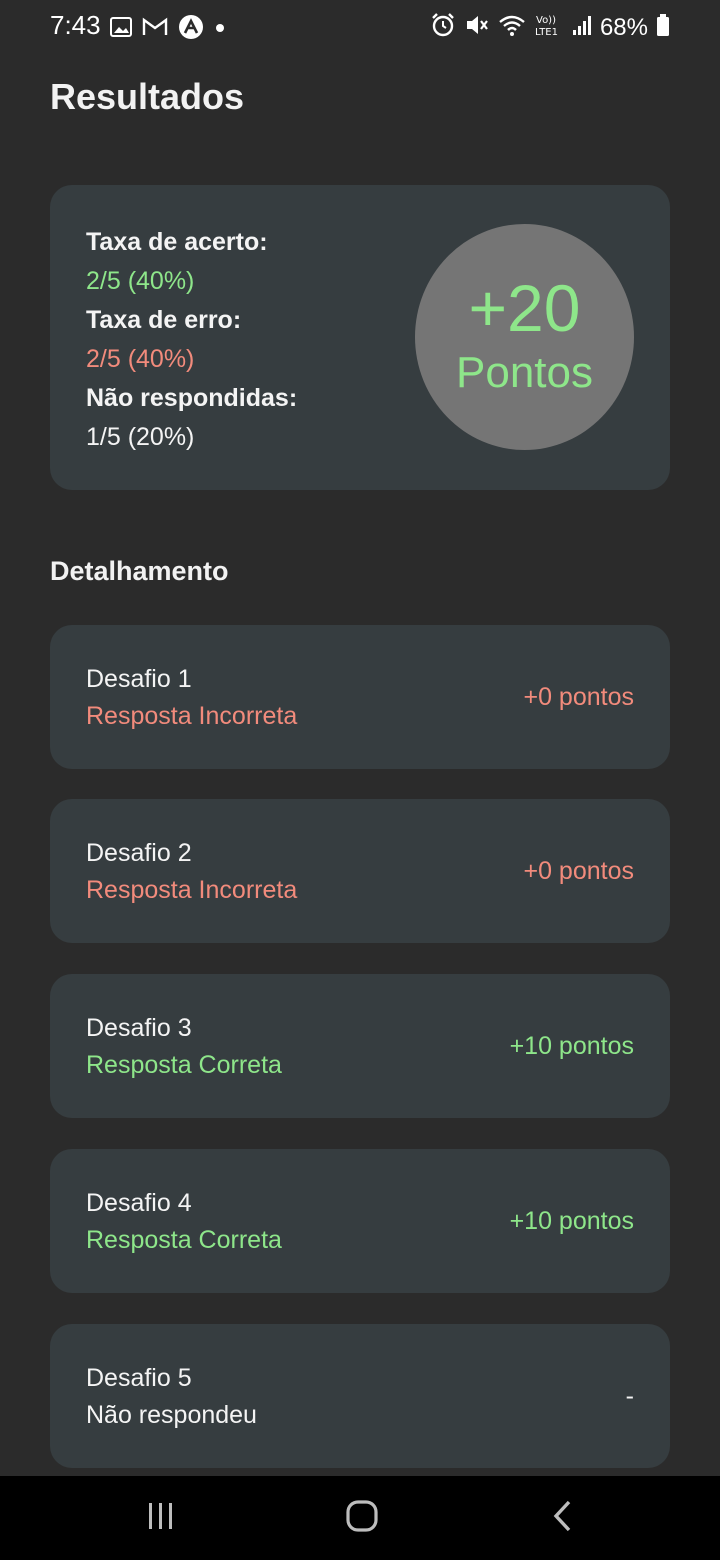 This screenshot has width=720, height=1560. Describe the element at coordinates (177, 242) in the screenshot. I see `hit-rate-label: Taxa de acerto:` at that location.